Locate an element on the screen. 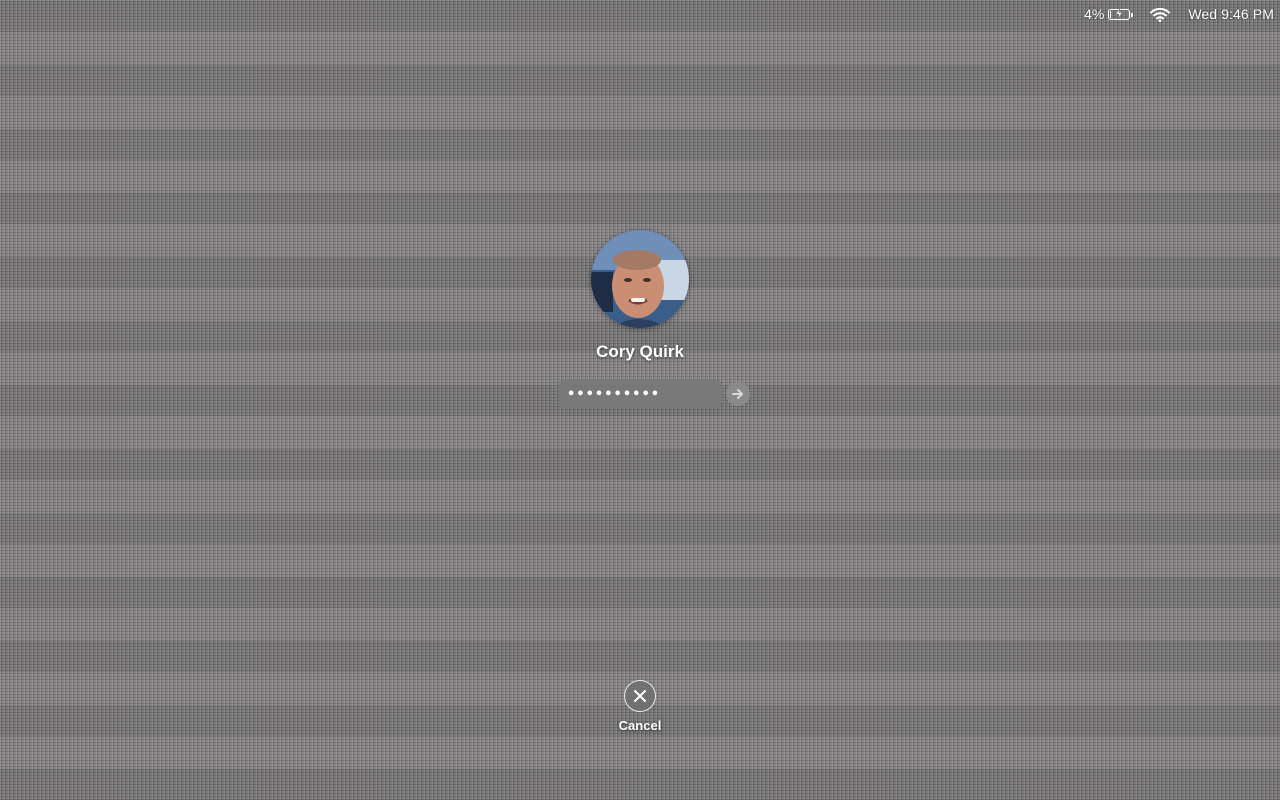 The image size is (1280, 800). user-photo is located at coordinates (640, 279).